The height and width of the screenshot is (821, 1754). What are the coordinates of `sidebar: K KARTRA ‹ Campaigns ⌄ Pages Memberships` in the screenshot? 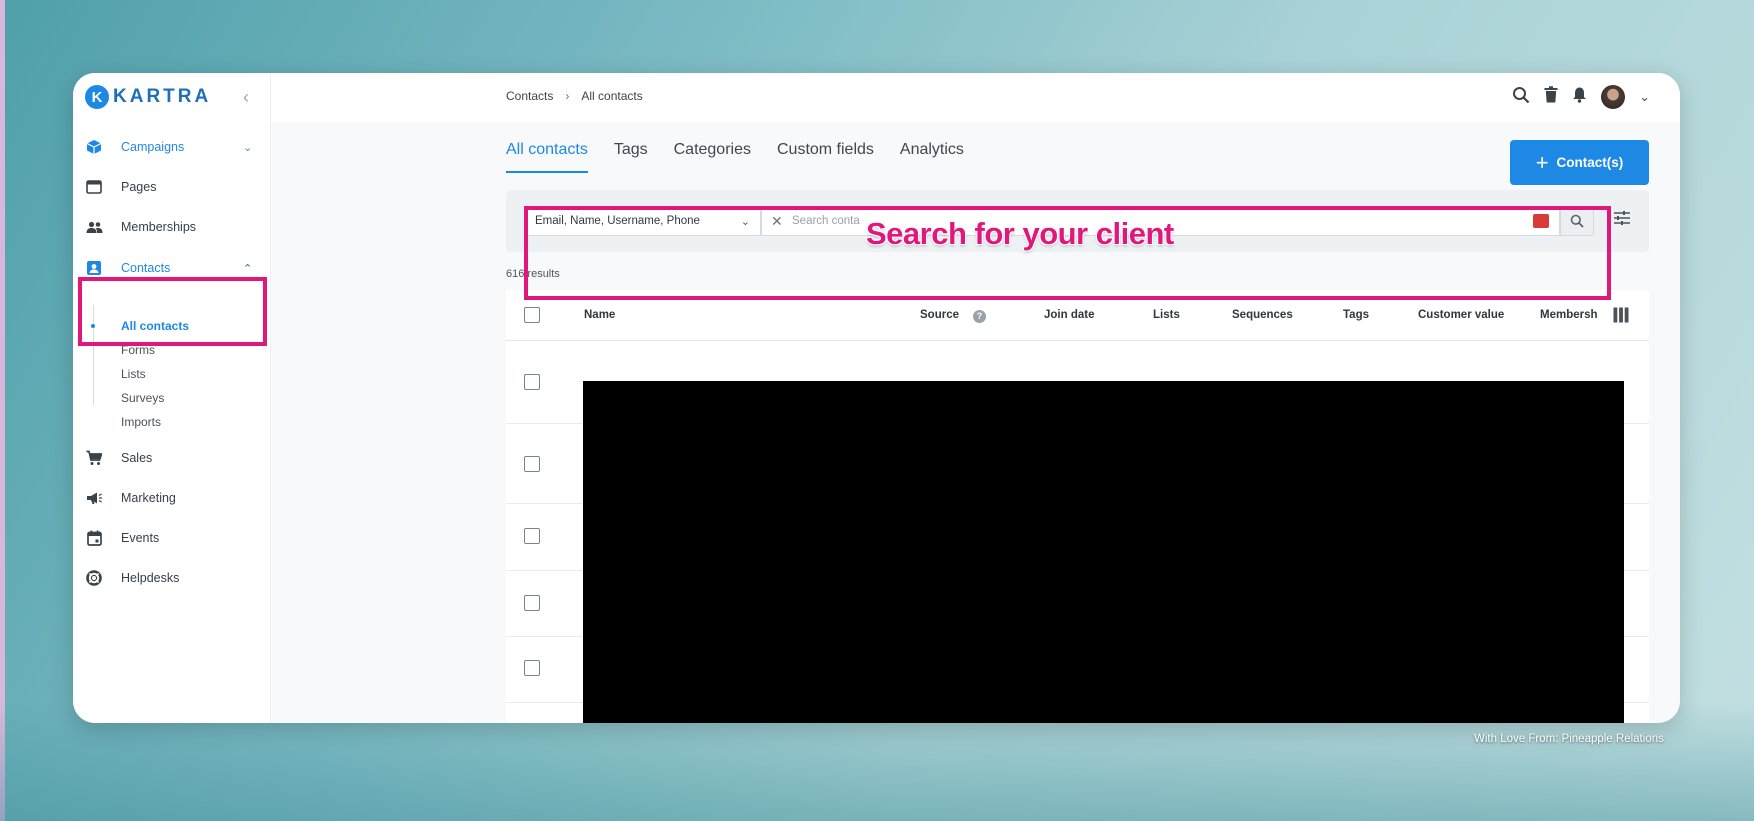 It's located at (172, 398).